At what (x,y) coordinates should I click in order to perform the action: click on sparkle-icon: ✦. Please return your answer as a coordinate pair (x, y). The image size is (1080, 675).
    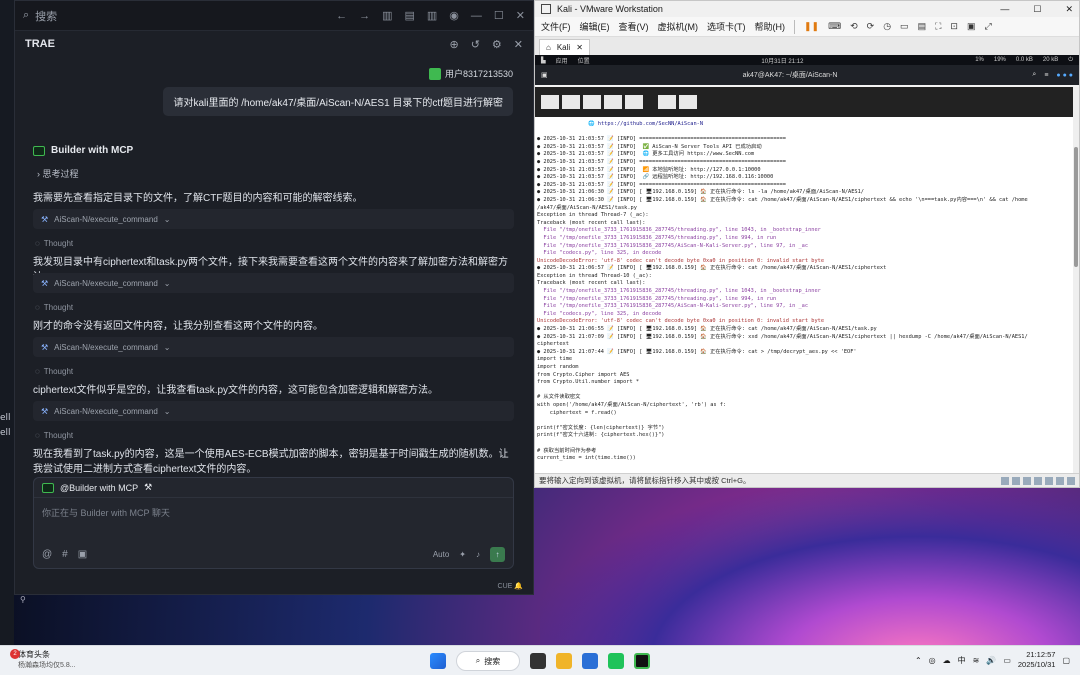
    Looking at the image, I should click on (462, 554).